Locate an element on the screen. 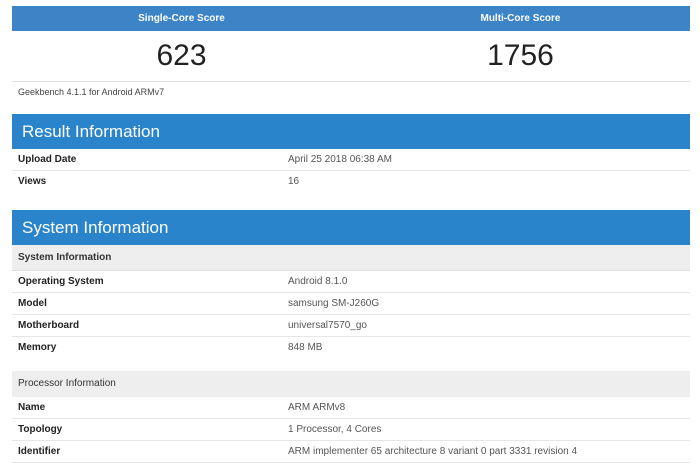 Image resolution: width=700 pixels, height=465 pixels. row-value: April 25 2018 06:38 AM is located at coordinates (340, 159).